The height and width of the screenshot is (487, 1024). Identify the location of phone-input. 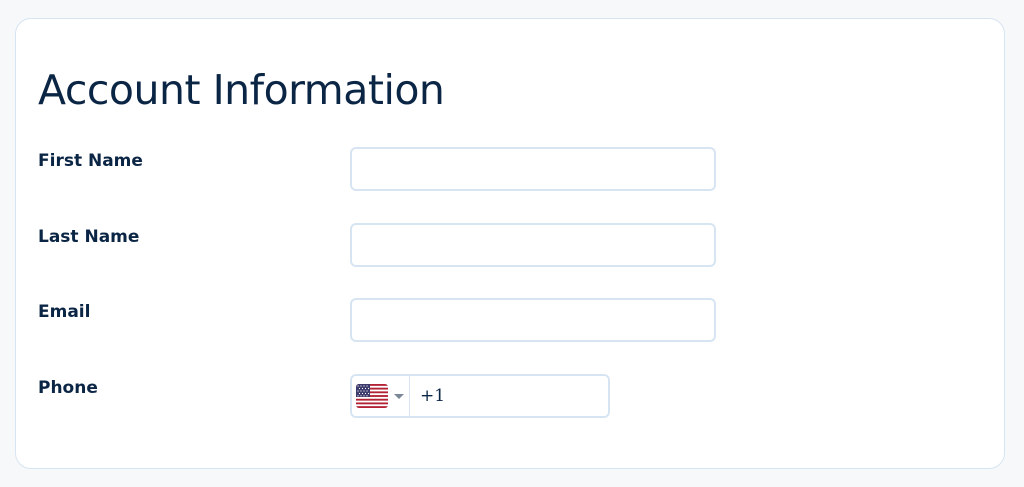
(509, 396).